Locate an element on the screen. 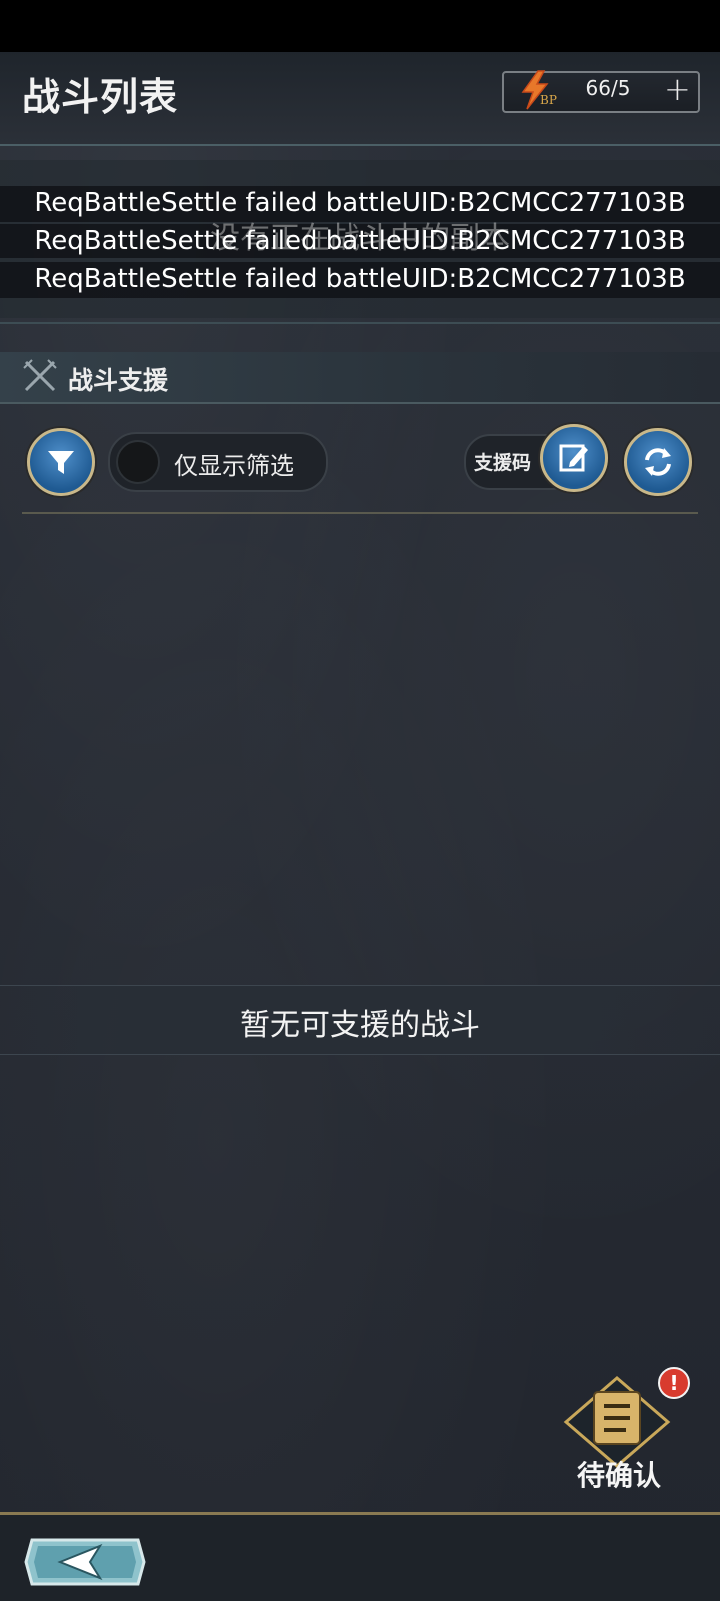  status-bar is located at coordinates (360, 26).